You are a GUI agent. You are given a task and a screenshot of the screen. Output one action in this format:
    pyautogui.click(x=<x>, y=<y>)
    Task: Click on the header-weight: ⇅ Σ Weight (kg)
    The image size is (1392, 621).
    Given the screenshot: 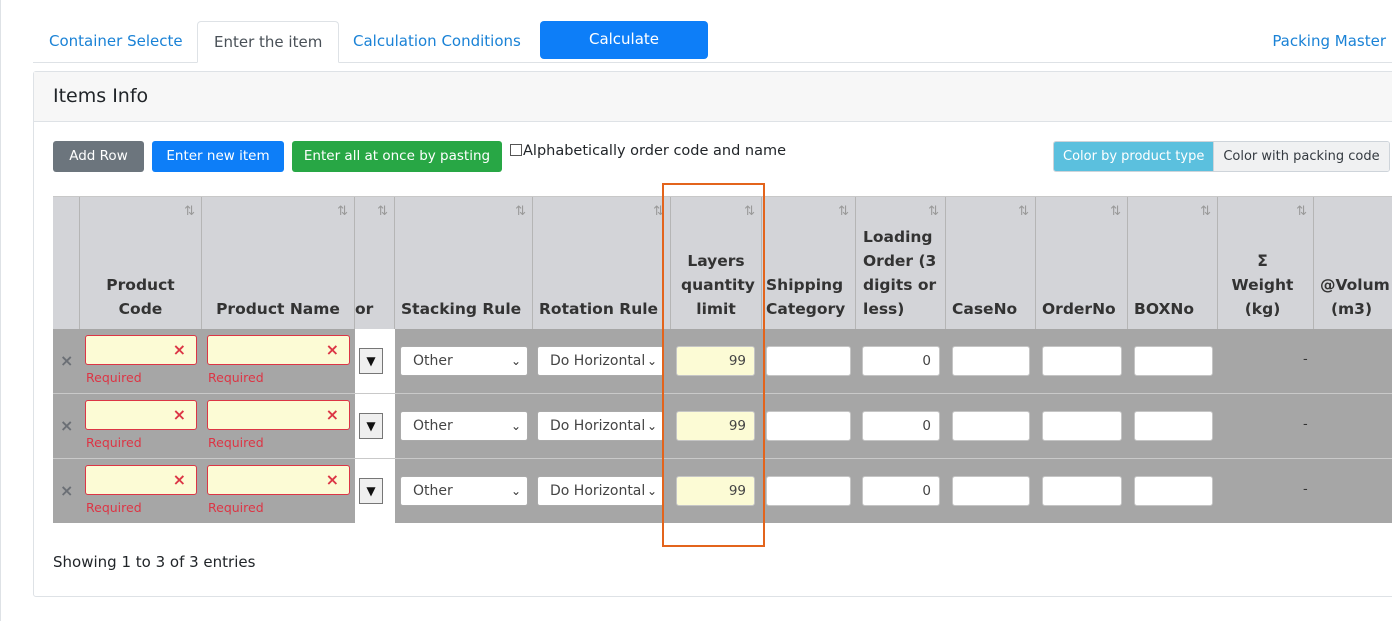 What is the action you would take?
    pyautogui.click(x=1266, y=263)
    